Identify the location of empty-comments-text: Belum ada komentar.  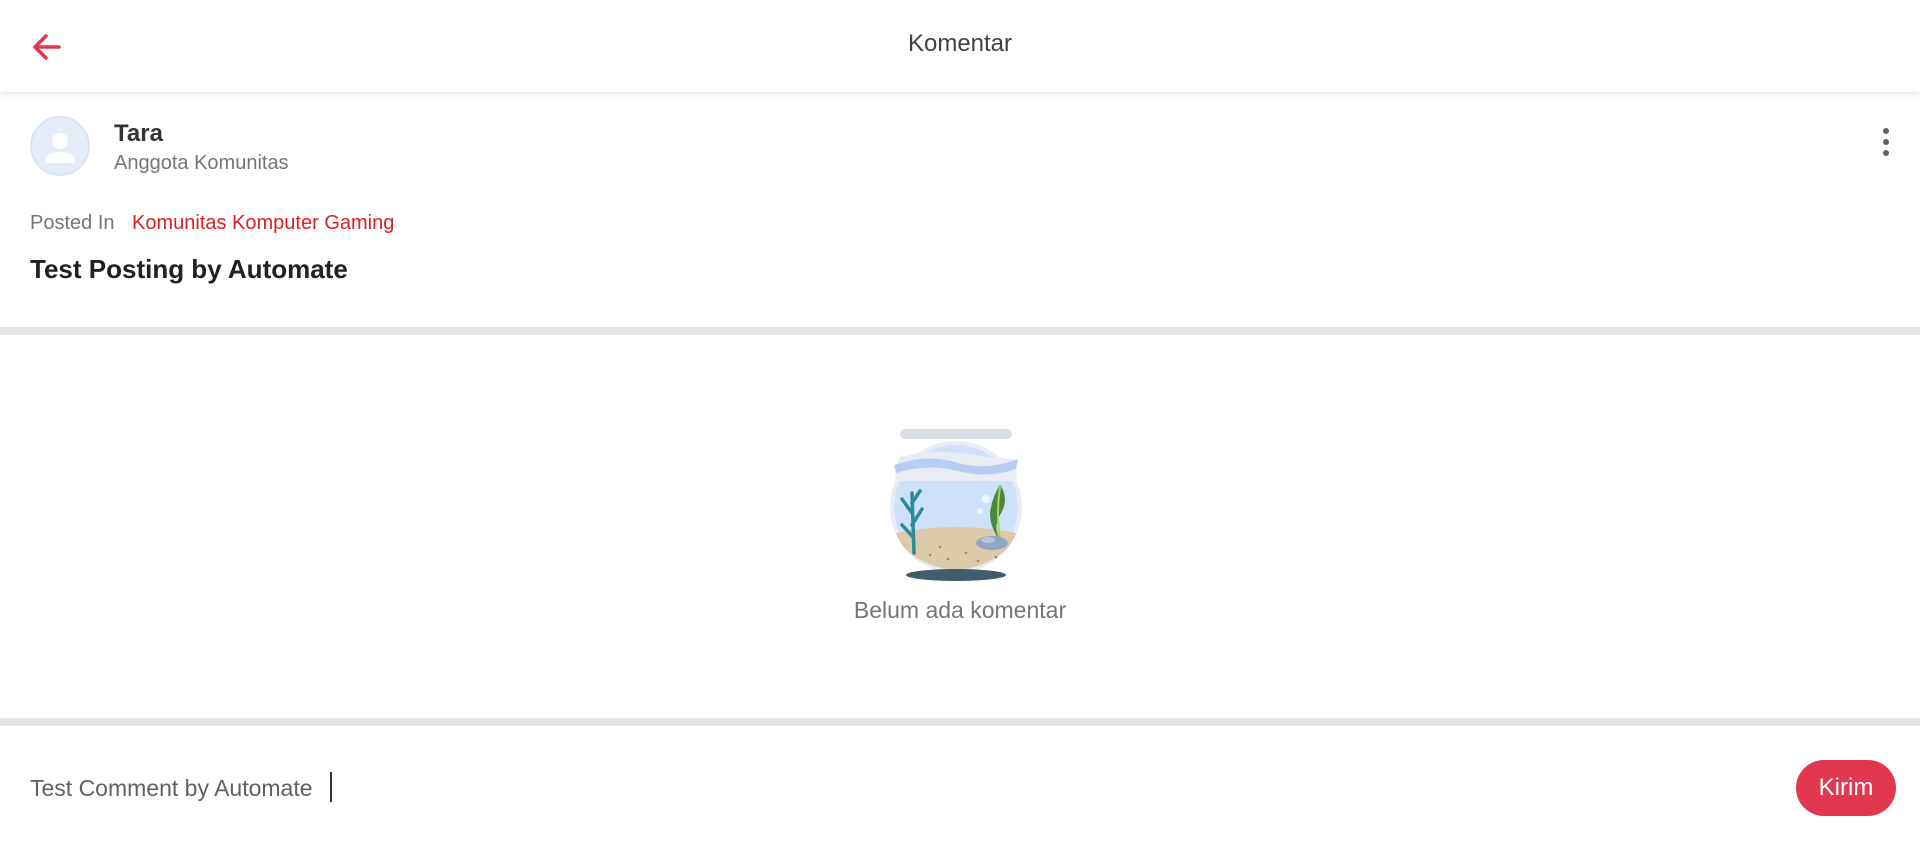
(960, 610).